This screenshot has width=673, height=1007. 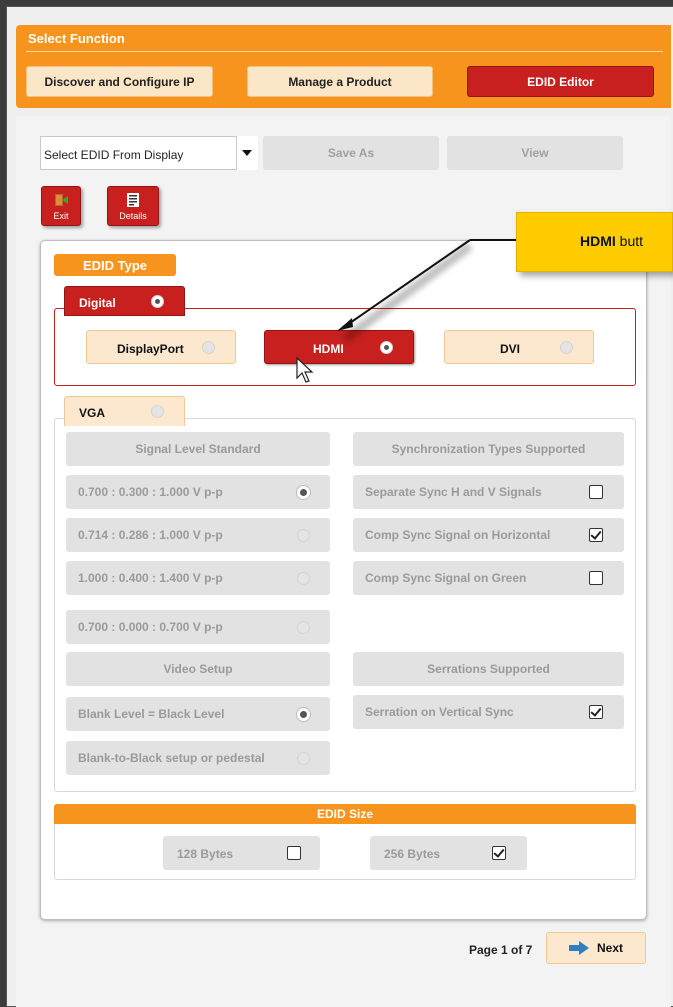 What do you see at coordinates (149, 153) in the screenshot?
I see `edid-source-select: Select EDID From Display` at bounding box center [149, 153].